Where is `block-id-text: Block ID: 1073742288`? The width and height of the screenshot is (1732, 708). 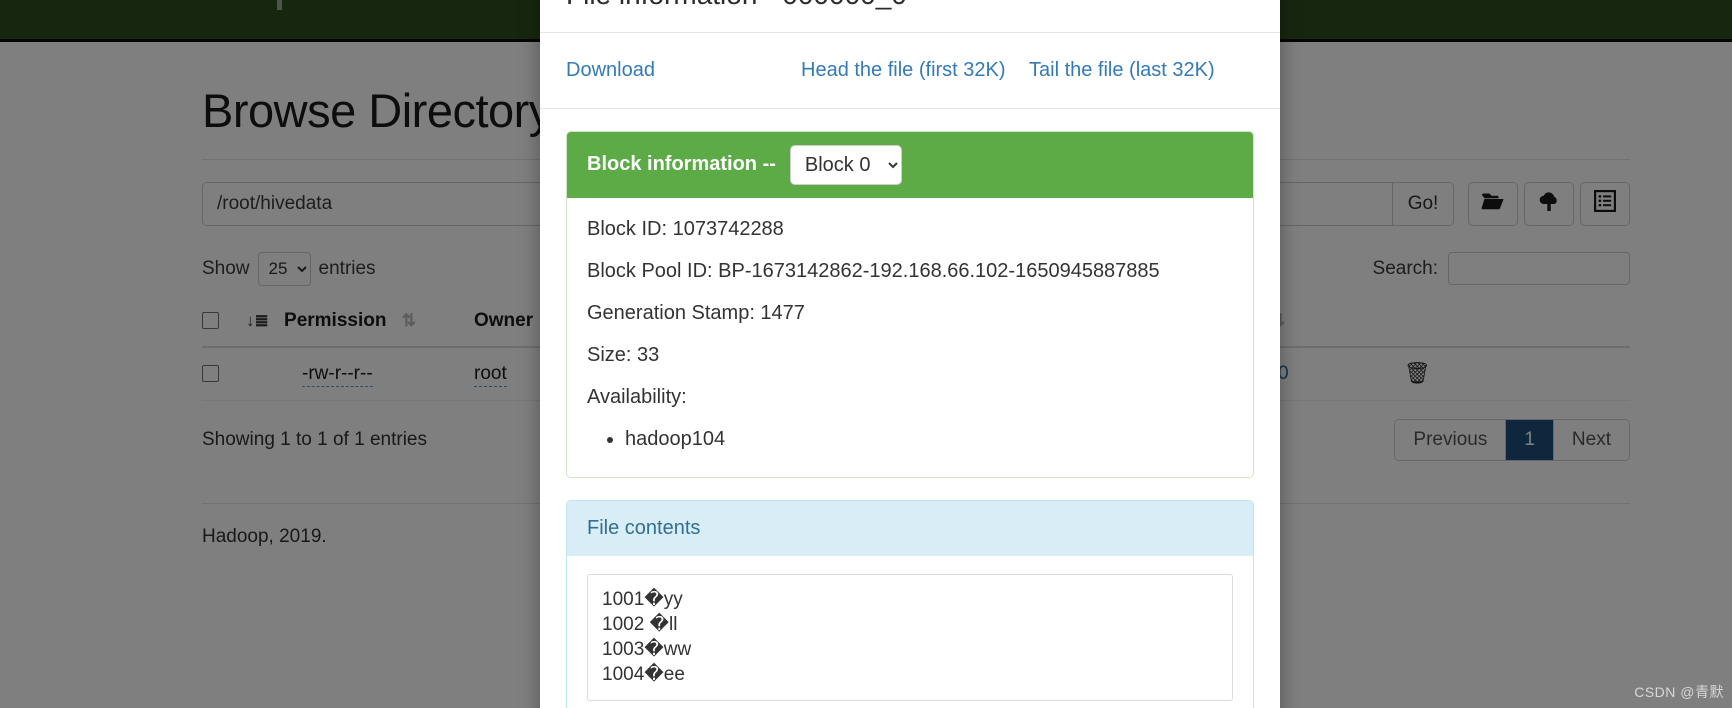
block-id-text: Block ID: 1073742288 is located at coordinates (685, 228).